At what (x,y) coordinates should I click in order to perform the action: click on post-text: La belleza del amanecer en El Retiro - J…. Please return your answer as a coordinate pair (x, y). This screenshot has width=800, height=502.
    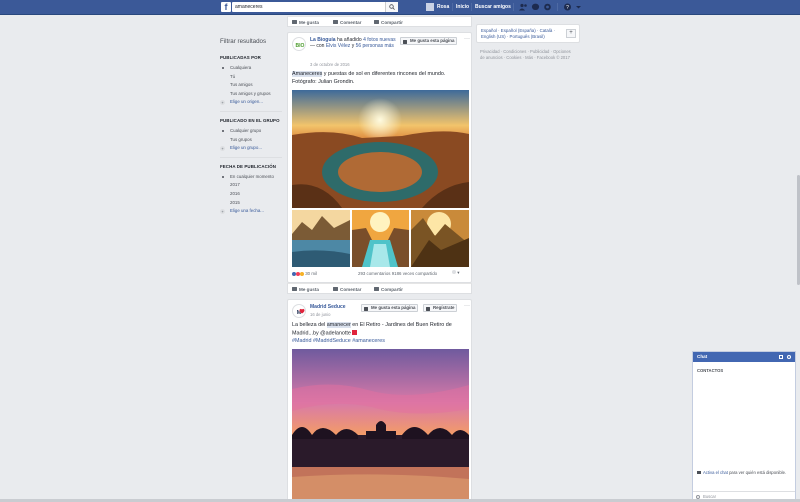
    Looking at the image, I should click on (372, 333).